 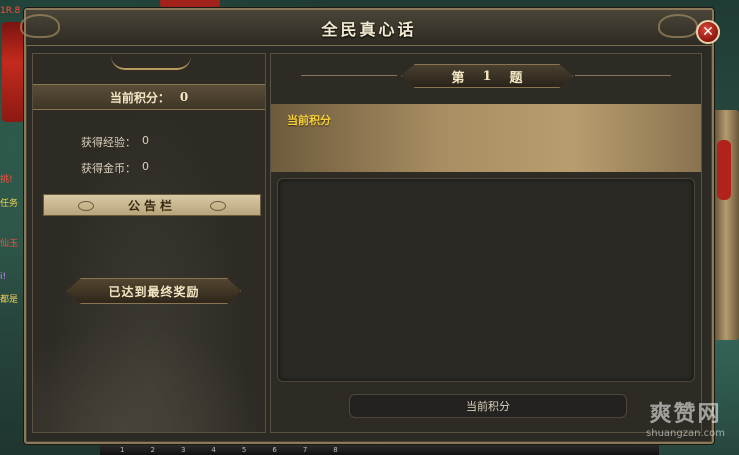 I want to click on score-label: 当前积分：, so click(x=139, y=97).